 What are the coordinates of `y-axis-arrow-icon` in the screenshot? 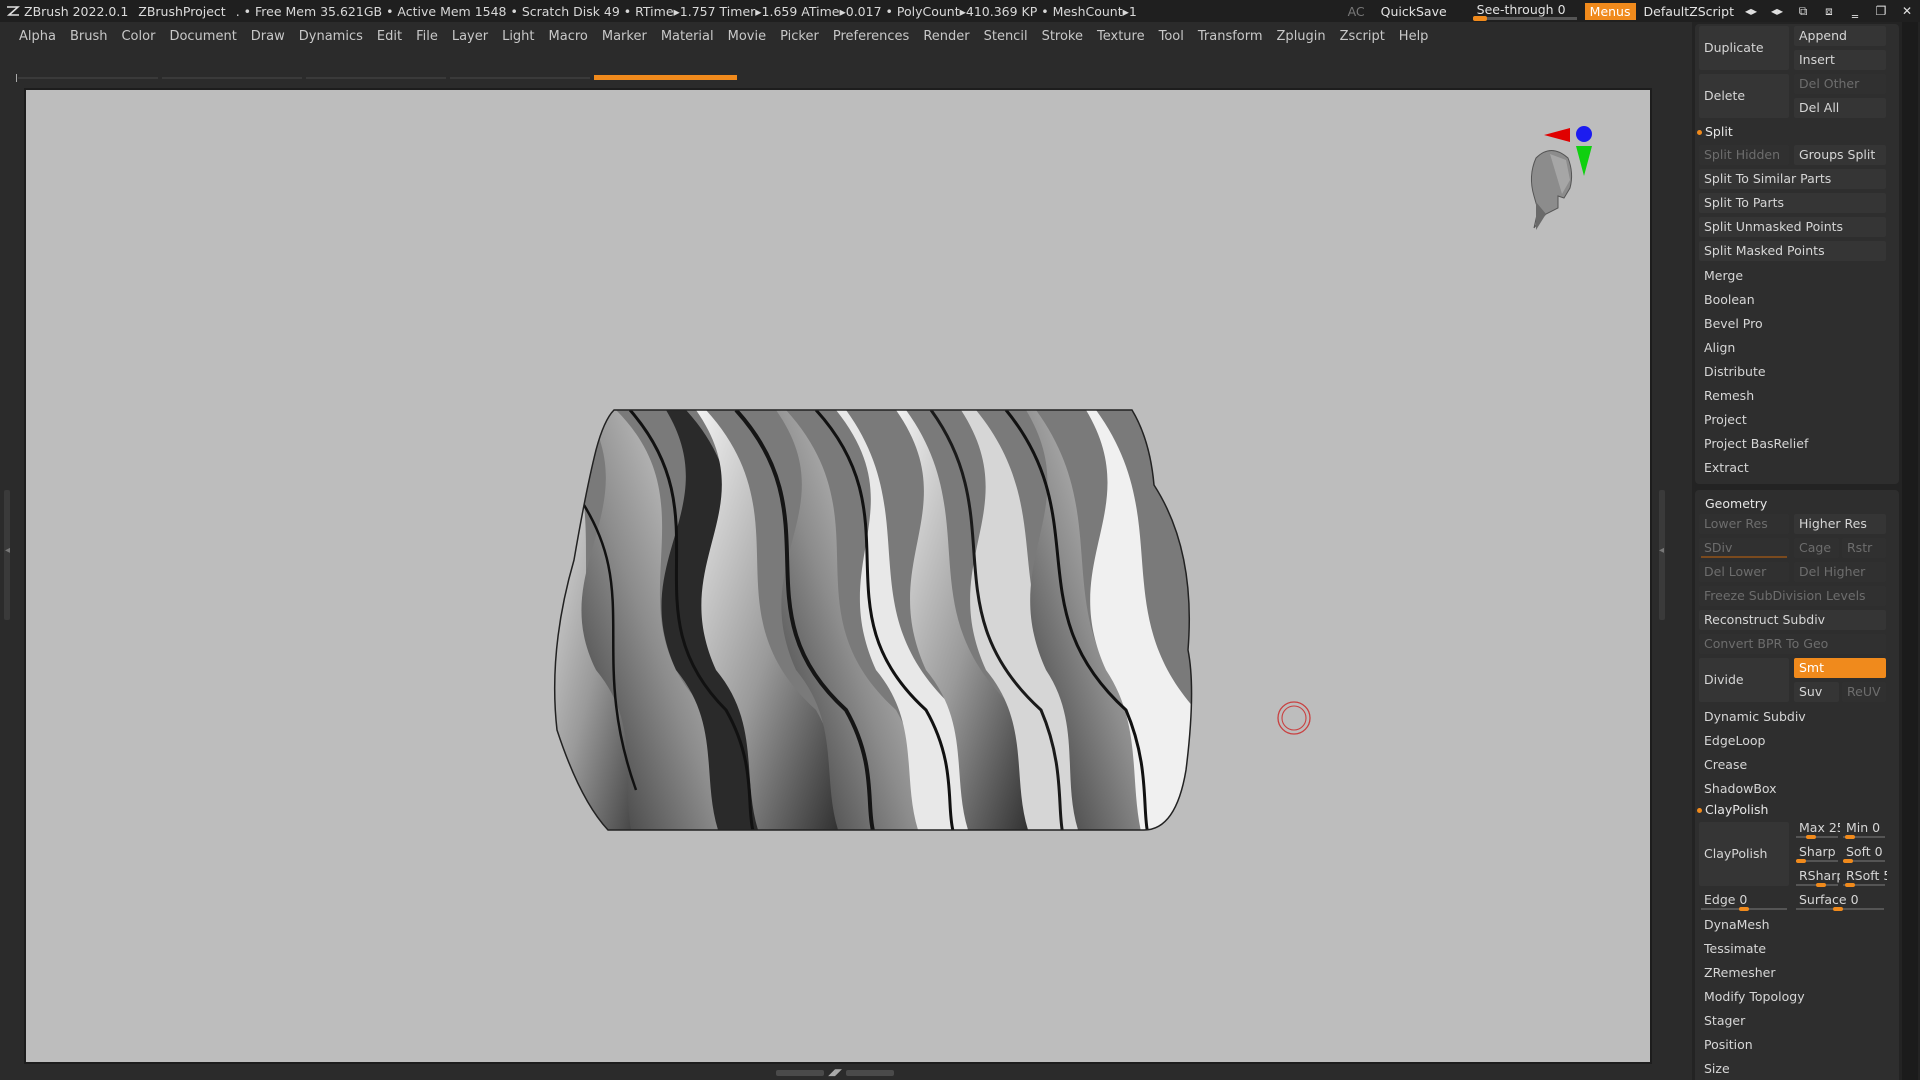 It's located at (1584, 161).